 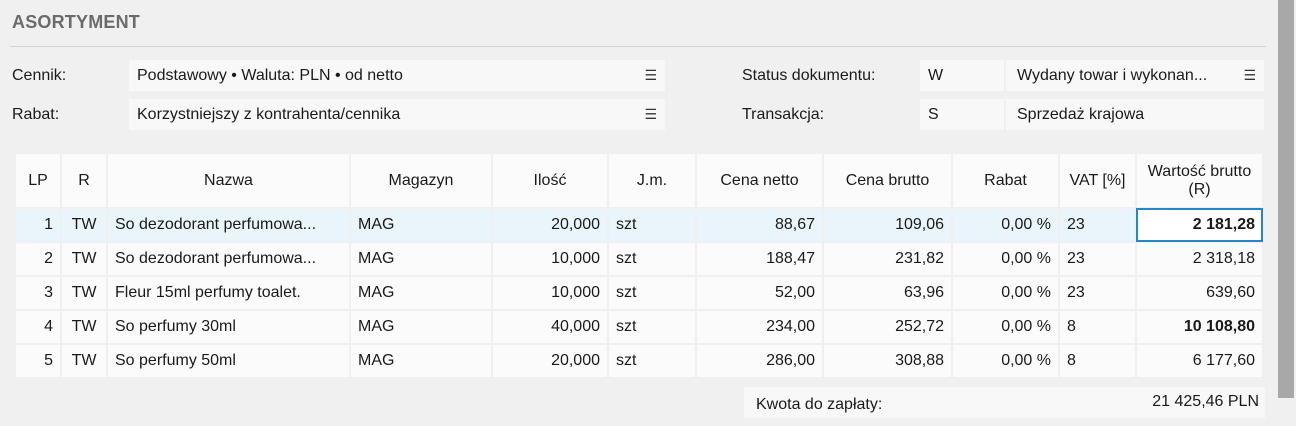 What do you see at coordinates (760, 181) in the screenshot?
I see `col-header-cena-netto: Cena netto` at bounding box center [760, 181].